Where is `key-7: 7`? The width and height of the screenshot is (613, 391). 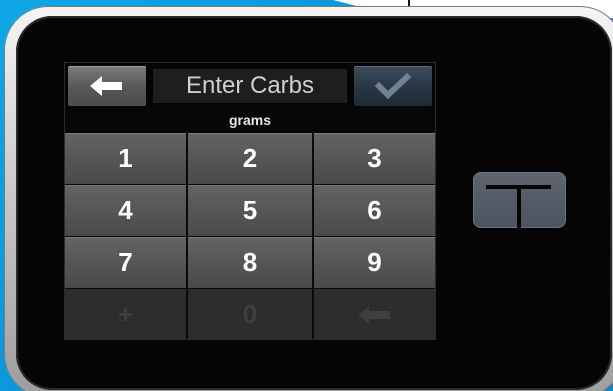
key-7: 7 is located at coordinates (125, 262).